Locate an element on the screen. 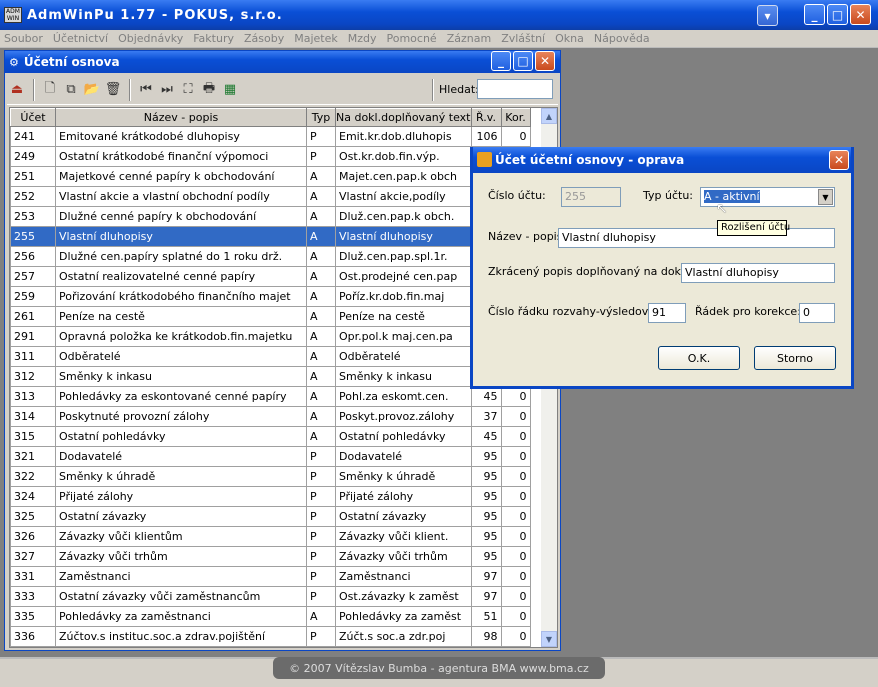 Image resolution: width=878 pixels, height=687 pixels. dialog-close-button: ✕ is located at coordinates (839, 160).